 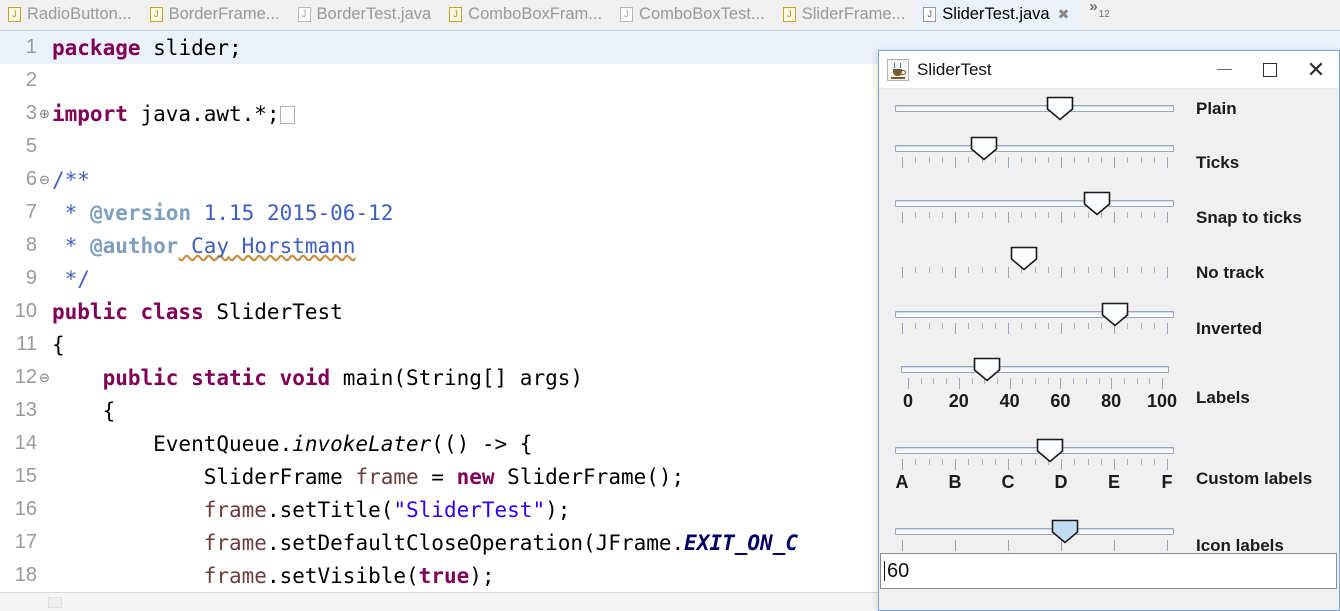 I want to click on slider-no-track, so click(x=1034, y=269).